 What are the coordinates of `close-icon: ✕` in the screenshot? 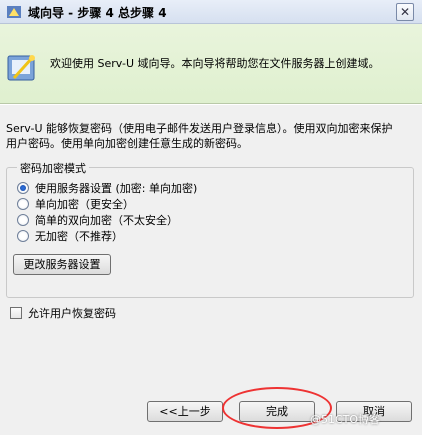 It's located at (405, 12).